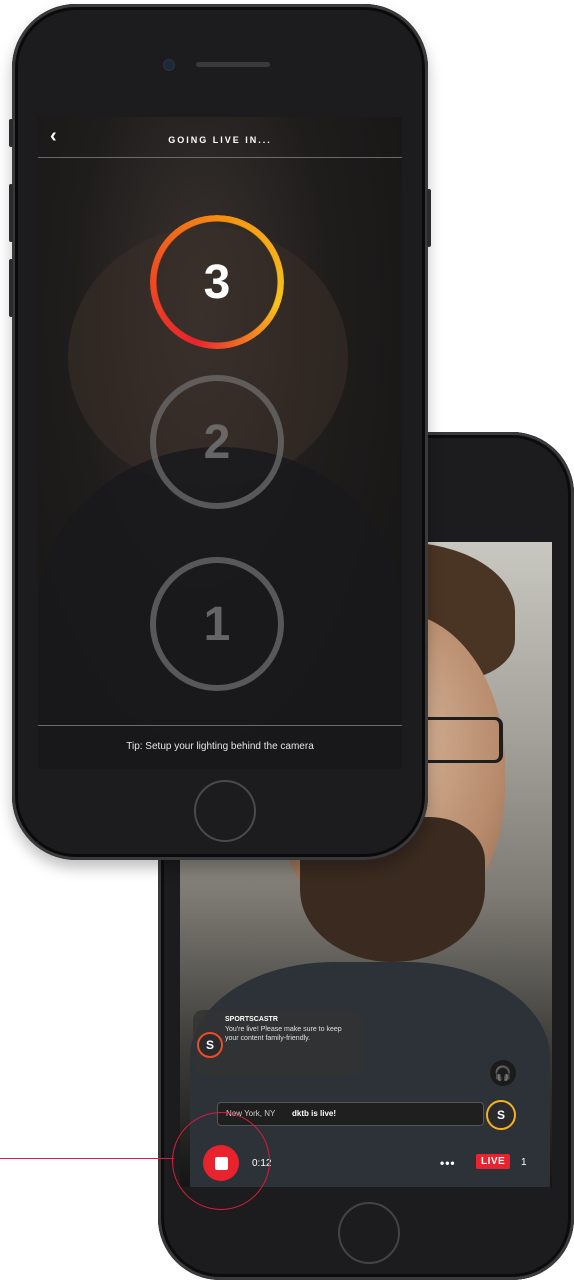 This screenshot has height=1280, width=574. I want to click on viewer-count: 1, so click(524, 1162).